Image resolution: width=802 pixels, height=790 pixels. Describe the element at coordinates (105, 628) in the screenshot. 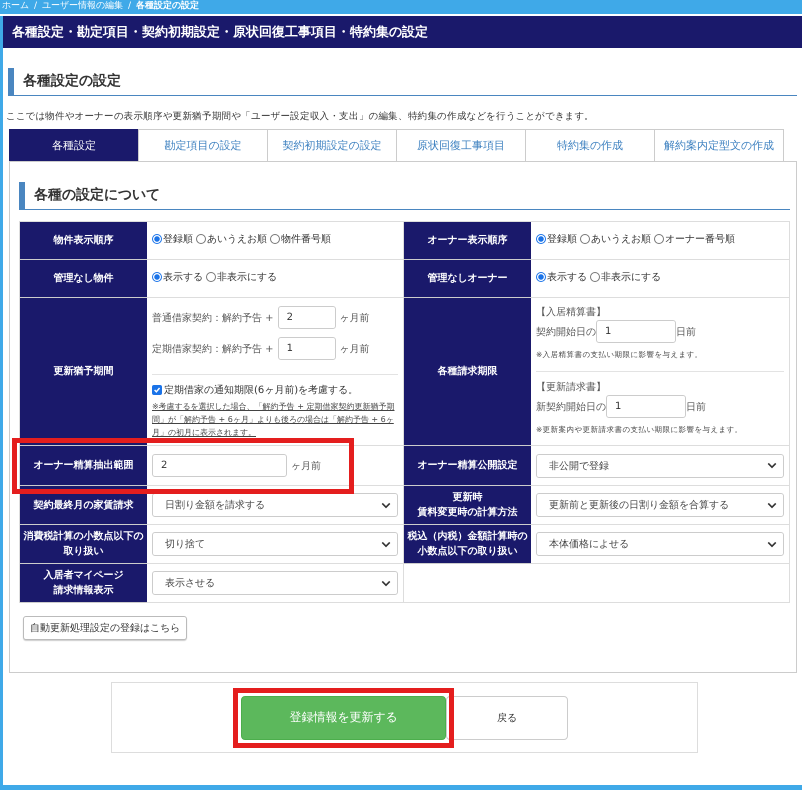

I see `auto-renewal-settings-button: 自動更新処理設定の登録はこちら` at that location.